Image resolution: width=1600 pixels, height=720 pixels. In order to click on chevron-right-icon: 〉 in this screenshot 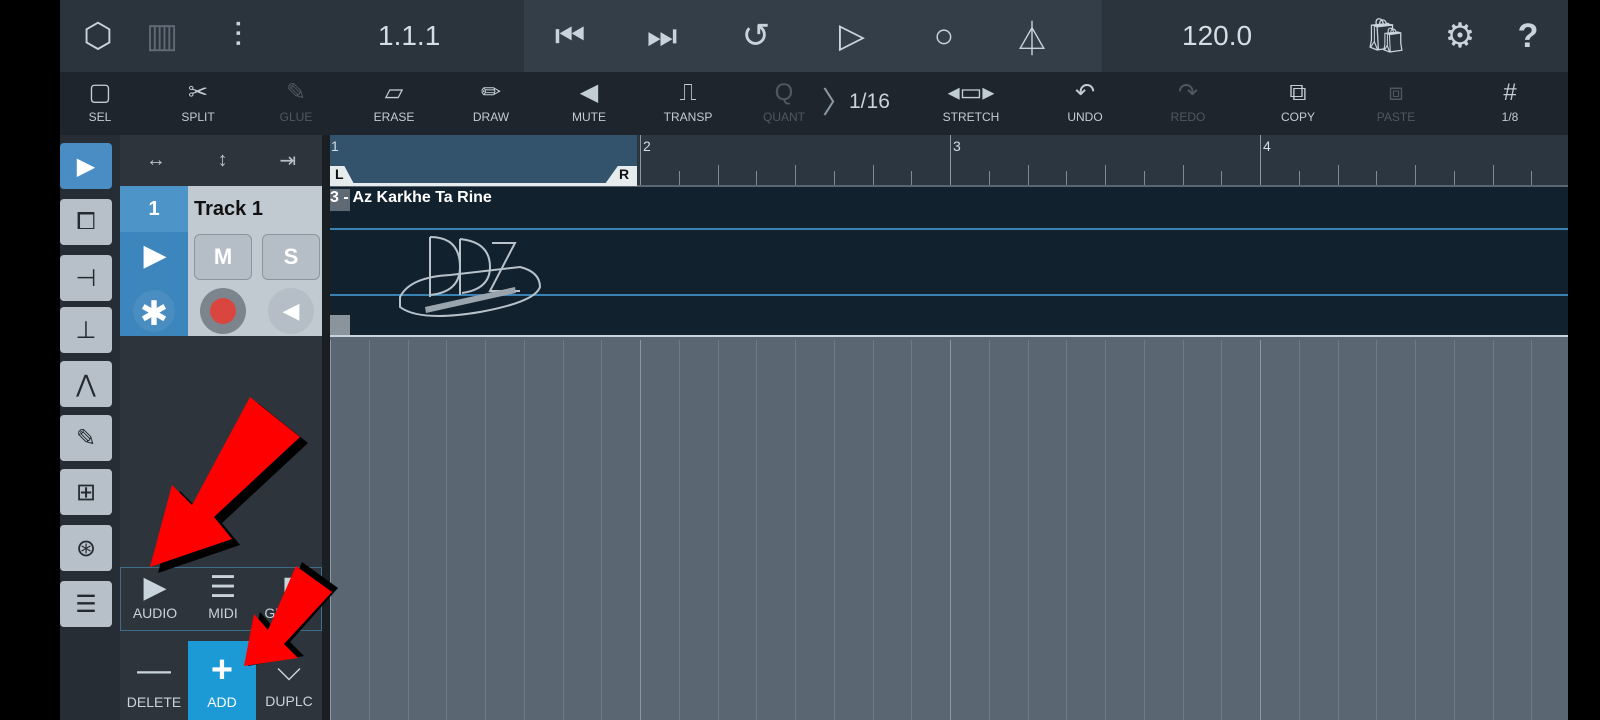, I will do `click(837, 103)`.